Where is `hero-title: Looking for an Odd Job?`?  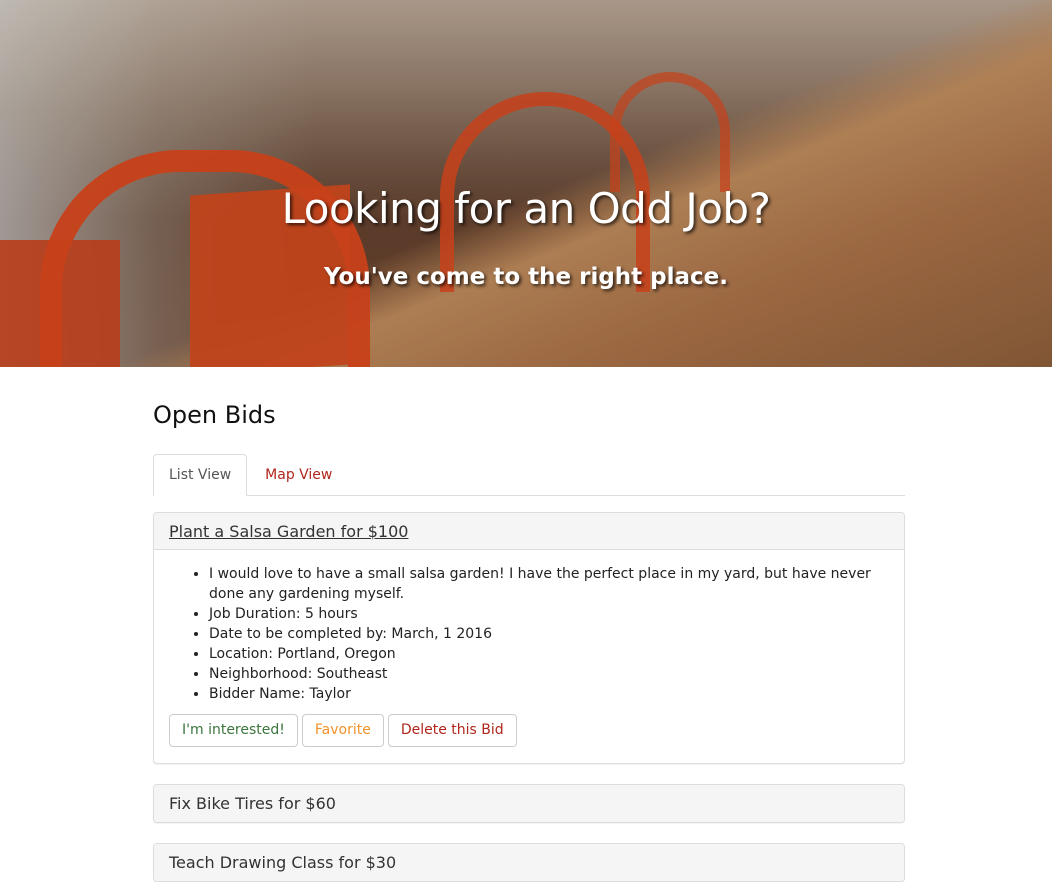 hero-title: Looking for an Odd Job? is located at coordinates (526, 208).